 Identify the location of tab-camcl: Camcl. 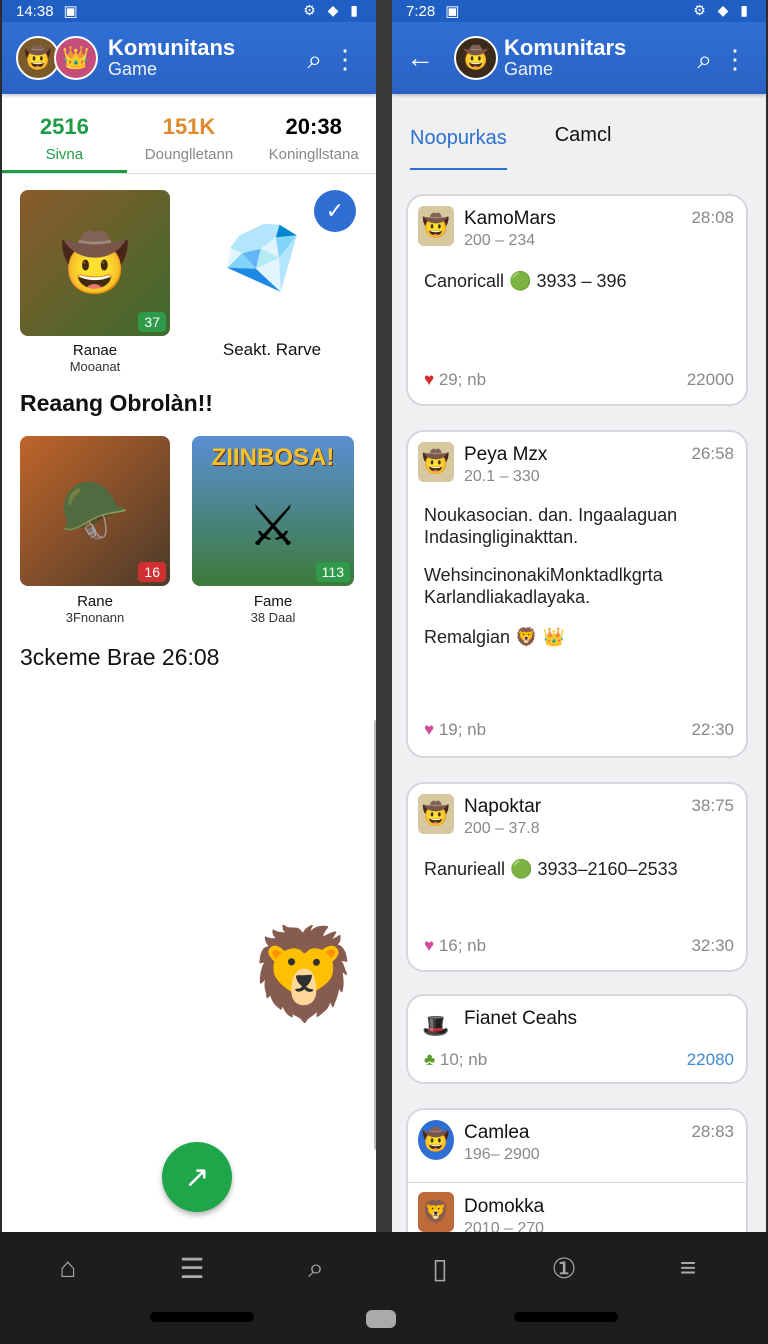
(583, 135).